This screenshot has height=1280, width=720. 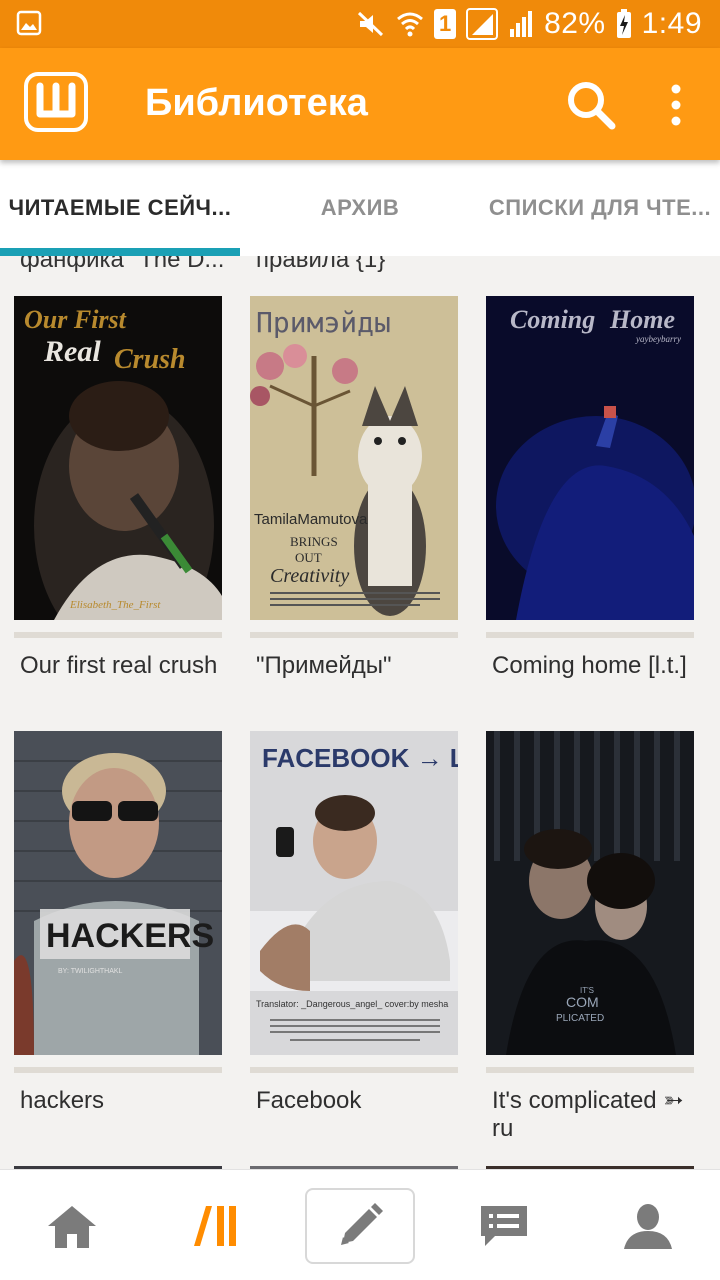 I want to click on partial-story-title: правила {1}, so click(x=321, y=264).